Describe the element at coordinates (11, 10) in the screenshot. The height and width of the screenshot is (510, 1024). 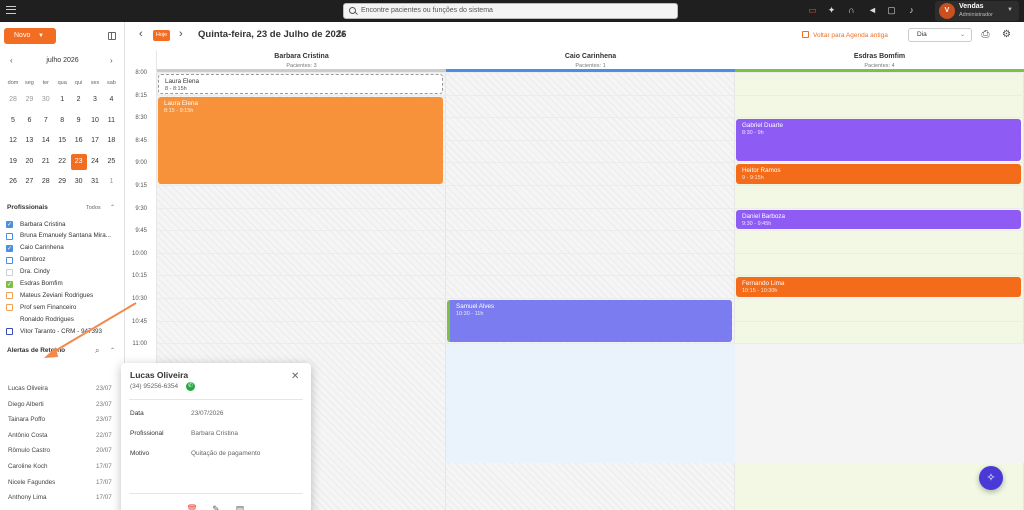
I see `menu-icon` at that location.